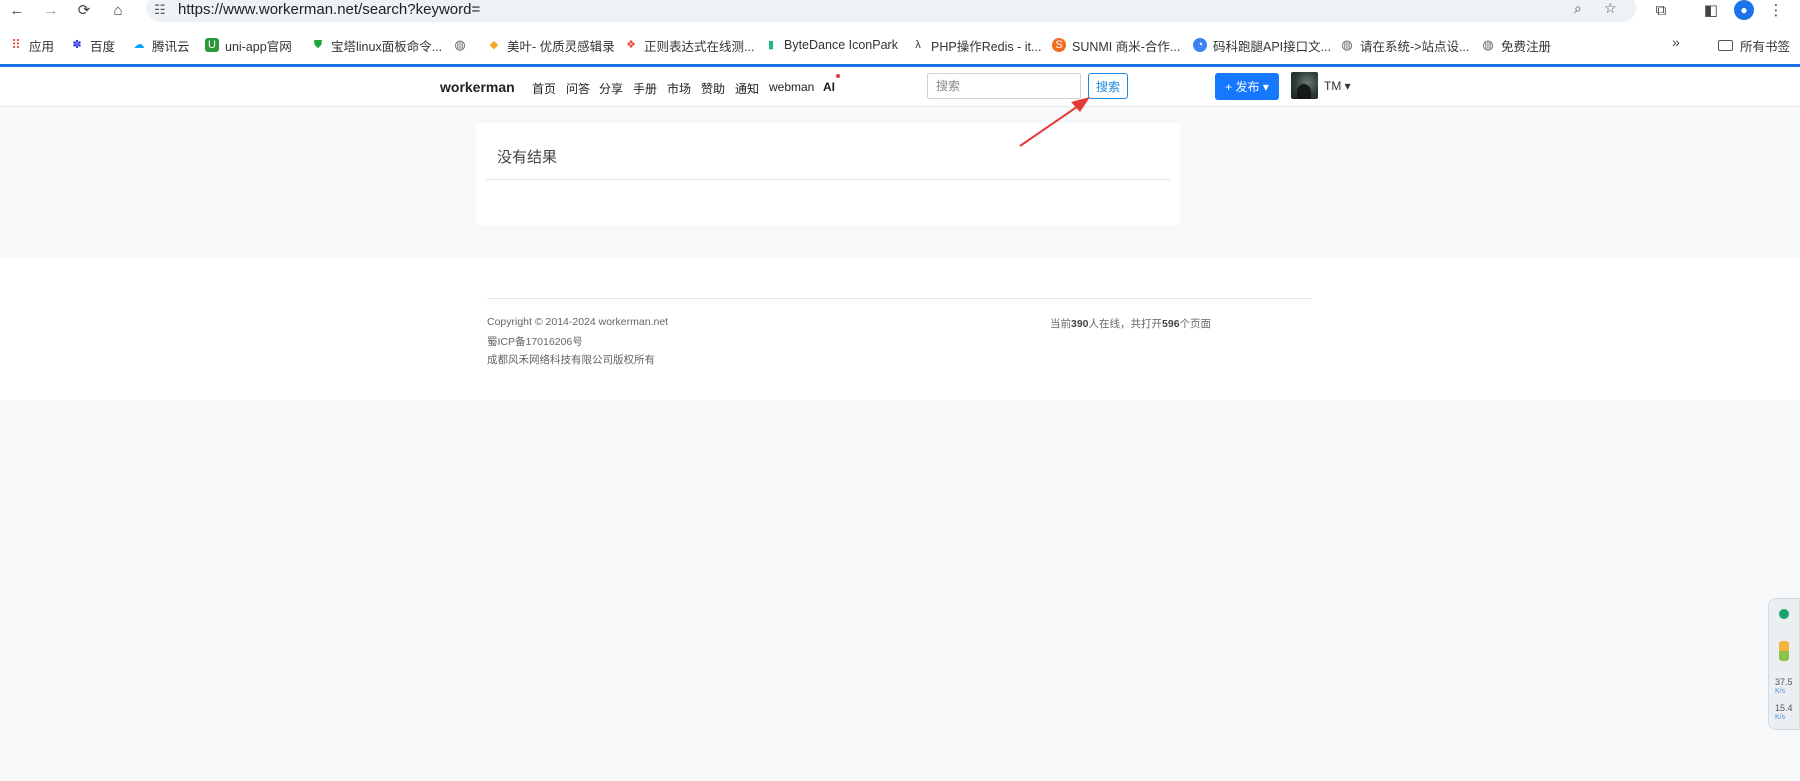 The width and height of the screenshot is (1800, 781). What do you see at coordinates (1744, 10) in the screenshot?
I see `profile-icon: ●` at bounding box center [1744, 10].